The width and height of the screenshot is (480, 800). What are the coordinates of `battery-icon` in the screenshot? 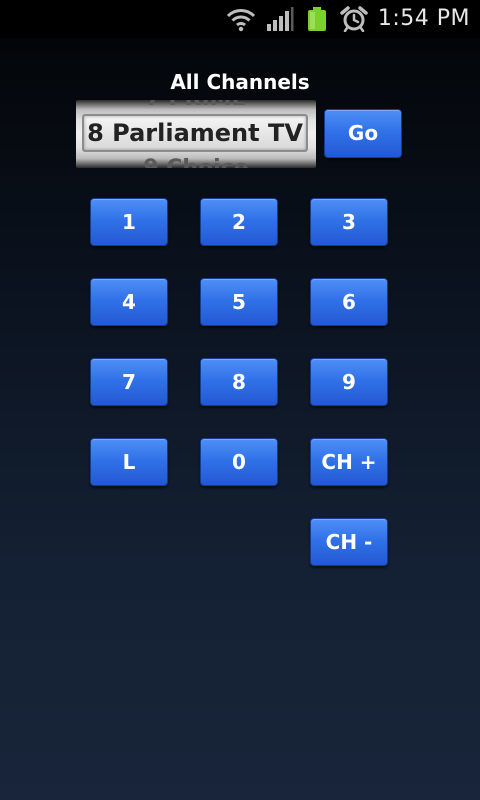 It's located at (317, 19).